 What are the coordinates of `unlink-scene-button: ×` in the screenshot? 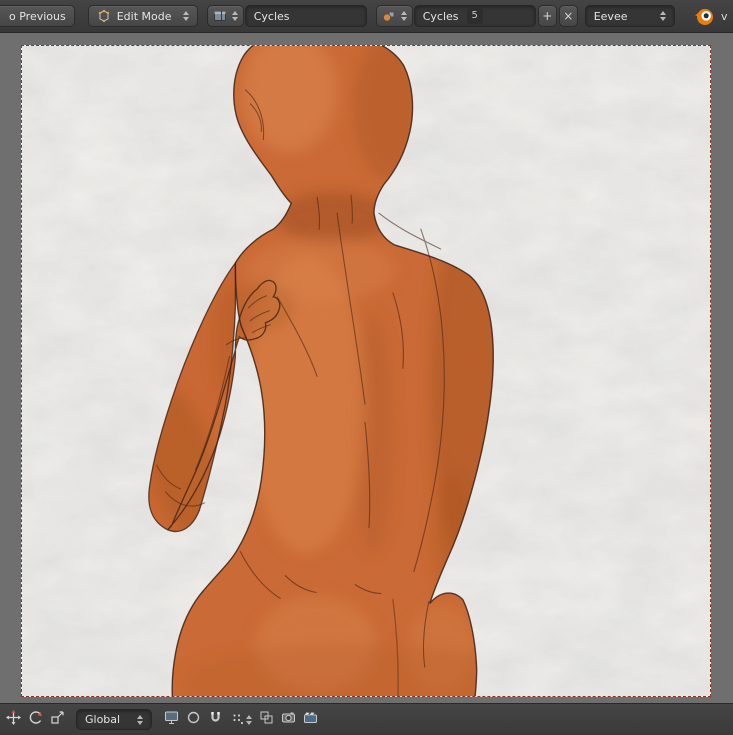 It's located at (568, 16).